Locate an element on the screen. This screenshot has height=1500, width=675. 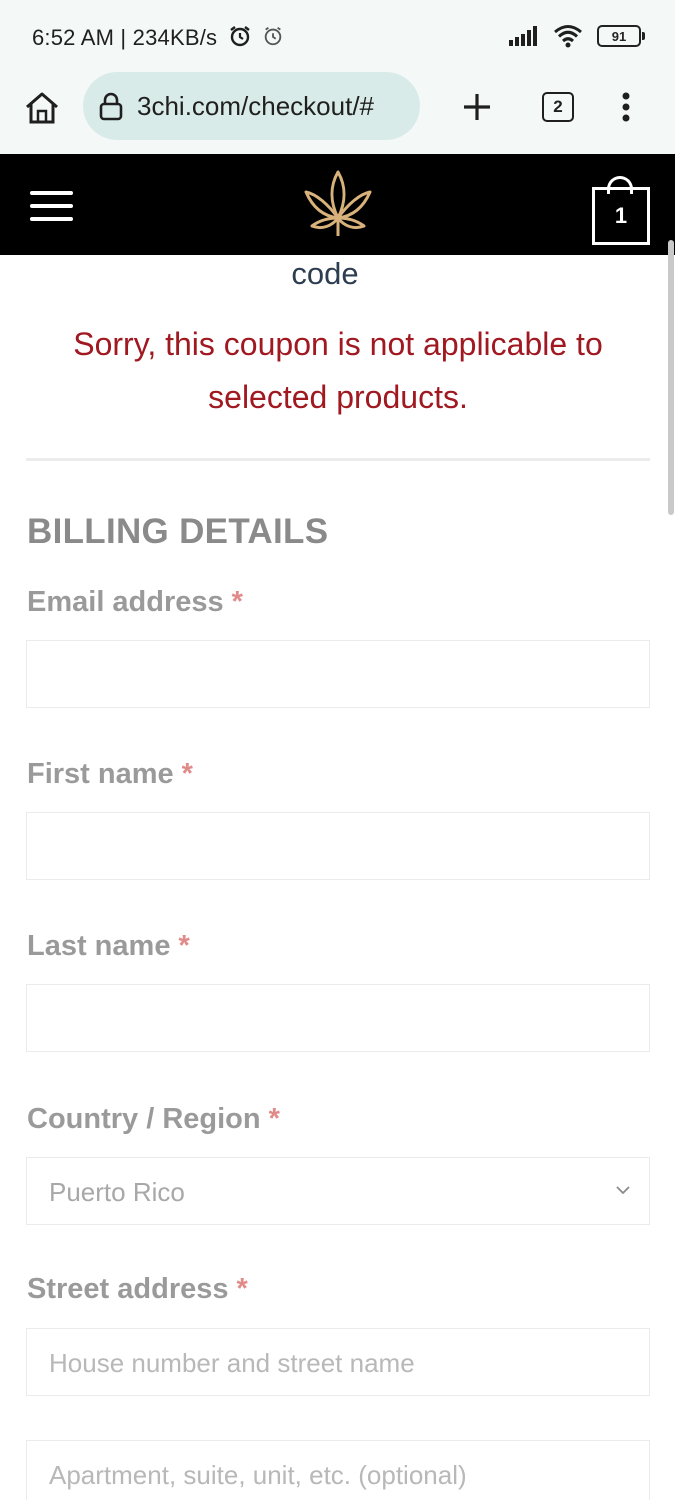
billing-details-heading: BILLING DETAILS is located at coordinates (178, 531).